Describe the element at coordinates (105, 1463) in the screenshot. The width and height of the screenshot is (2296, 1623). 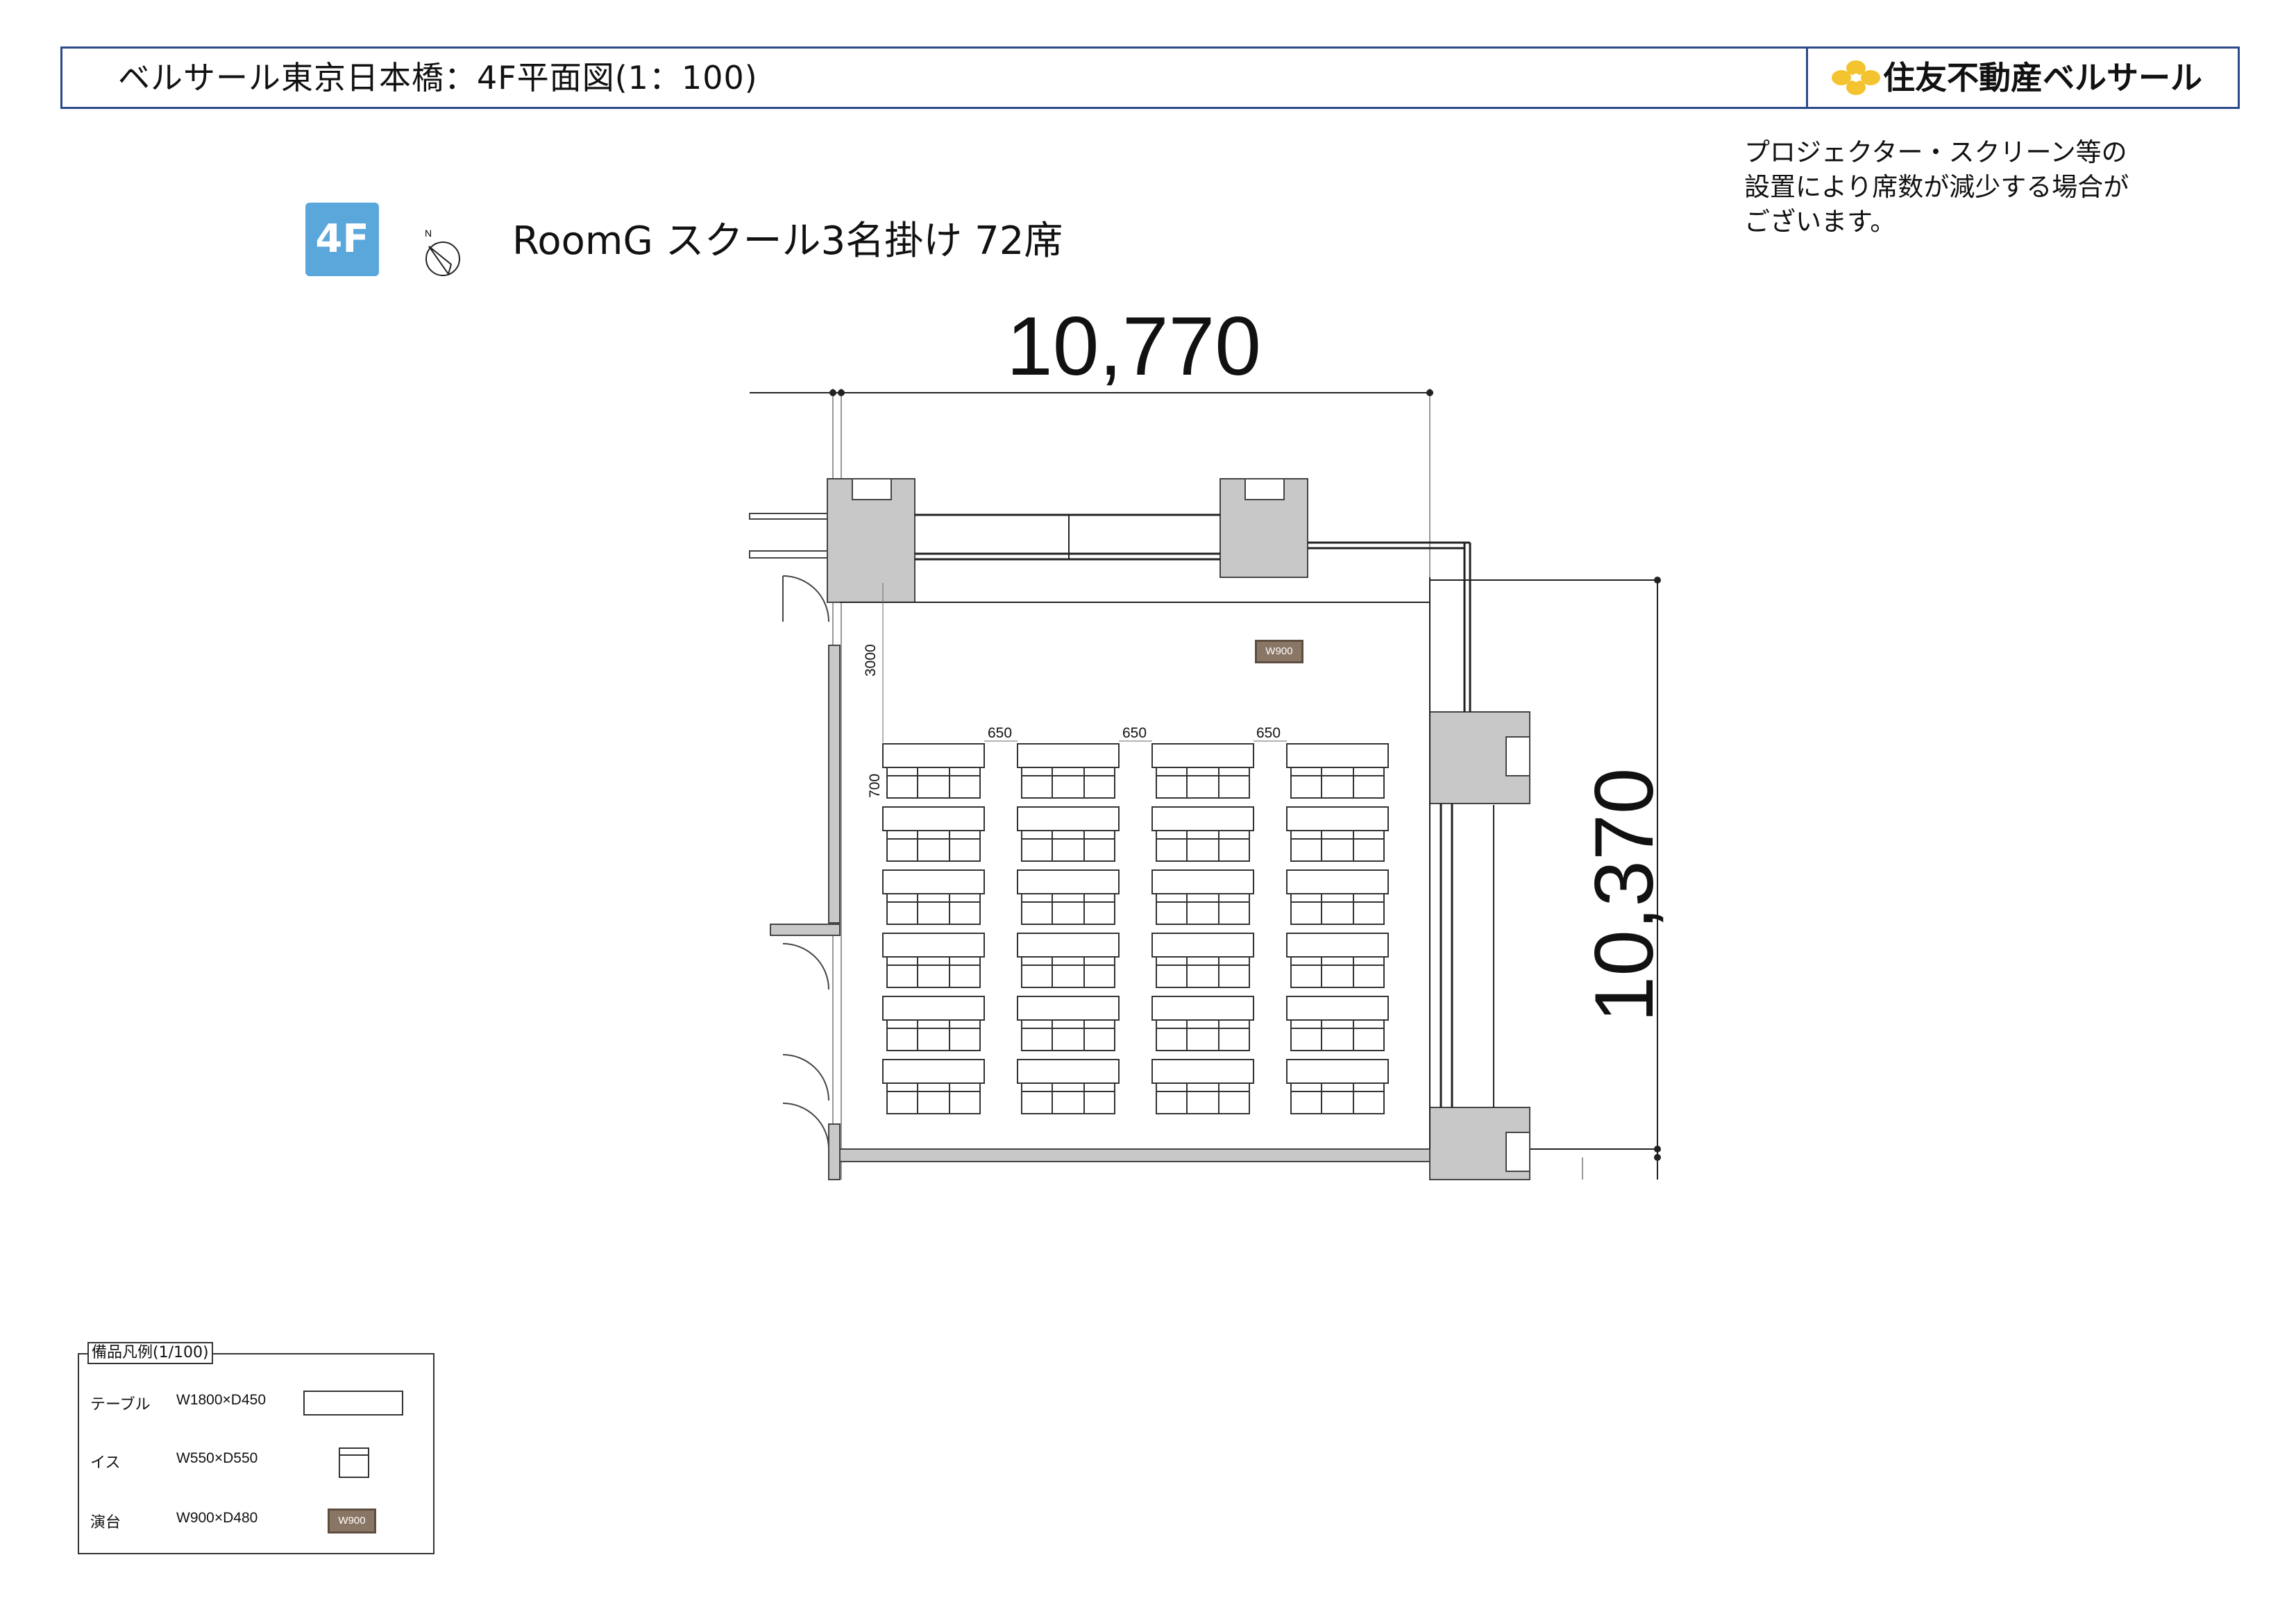
I see `legend-chair-name: イス` at that location.